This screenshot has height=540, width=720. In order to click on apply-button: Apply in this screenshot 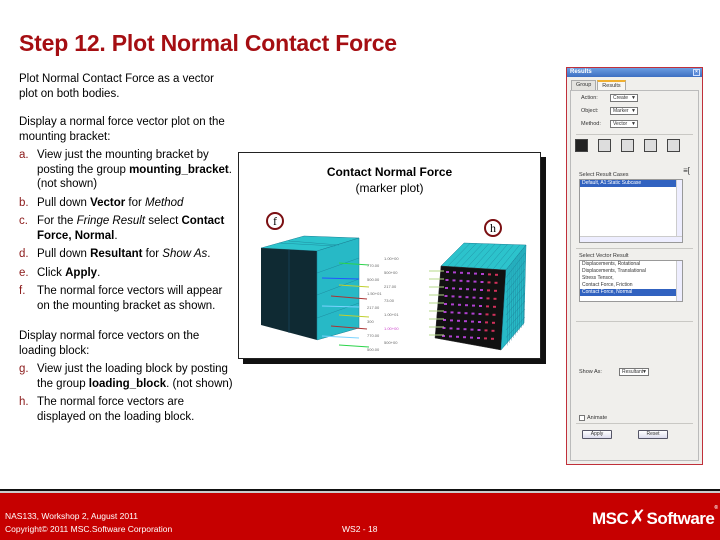, I will do `click(597, 434)`.